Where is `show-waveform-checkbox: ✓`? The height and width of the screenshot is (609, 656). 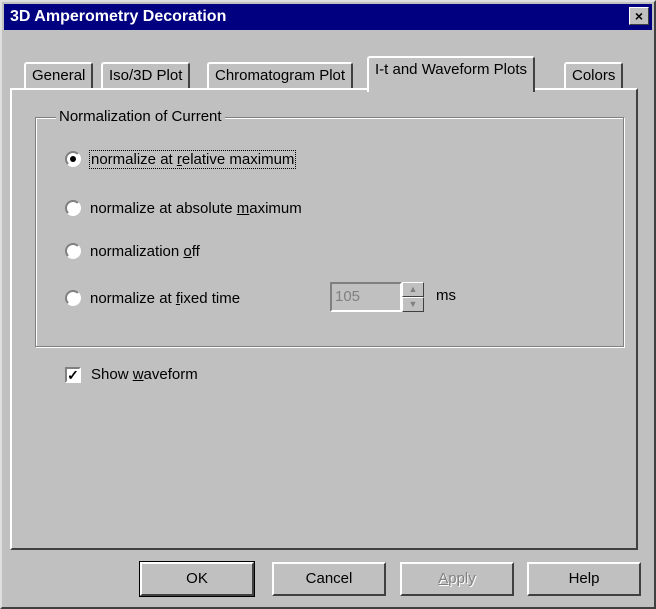
show-waveform-checkbox: ✓ is located at coordinates (73, 374).